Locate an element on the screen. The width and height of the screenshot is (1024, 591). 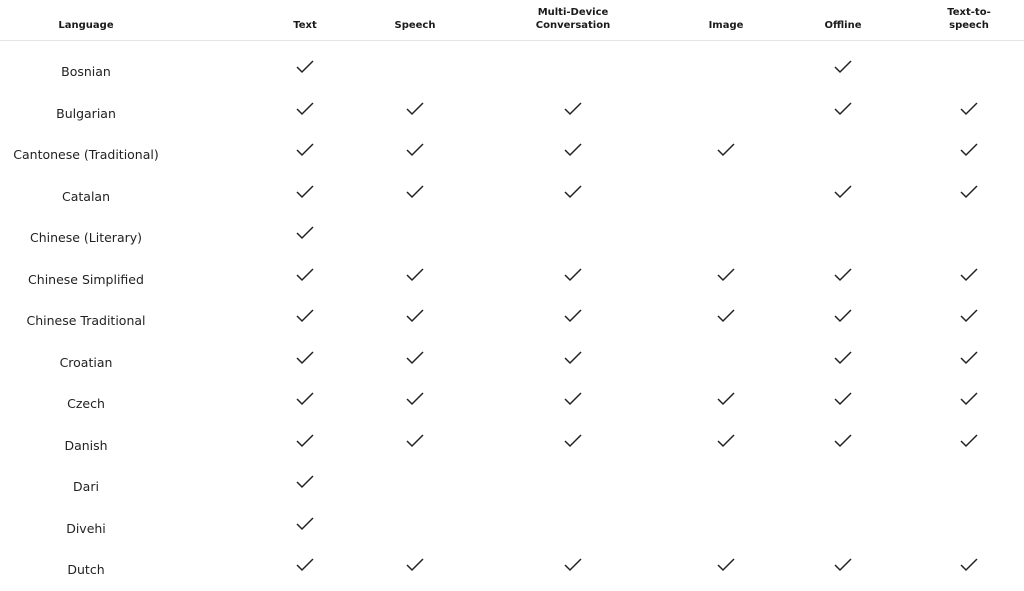
language-name: Chinese Traditional is located at coordinates (86, 320).